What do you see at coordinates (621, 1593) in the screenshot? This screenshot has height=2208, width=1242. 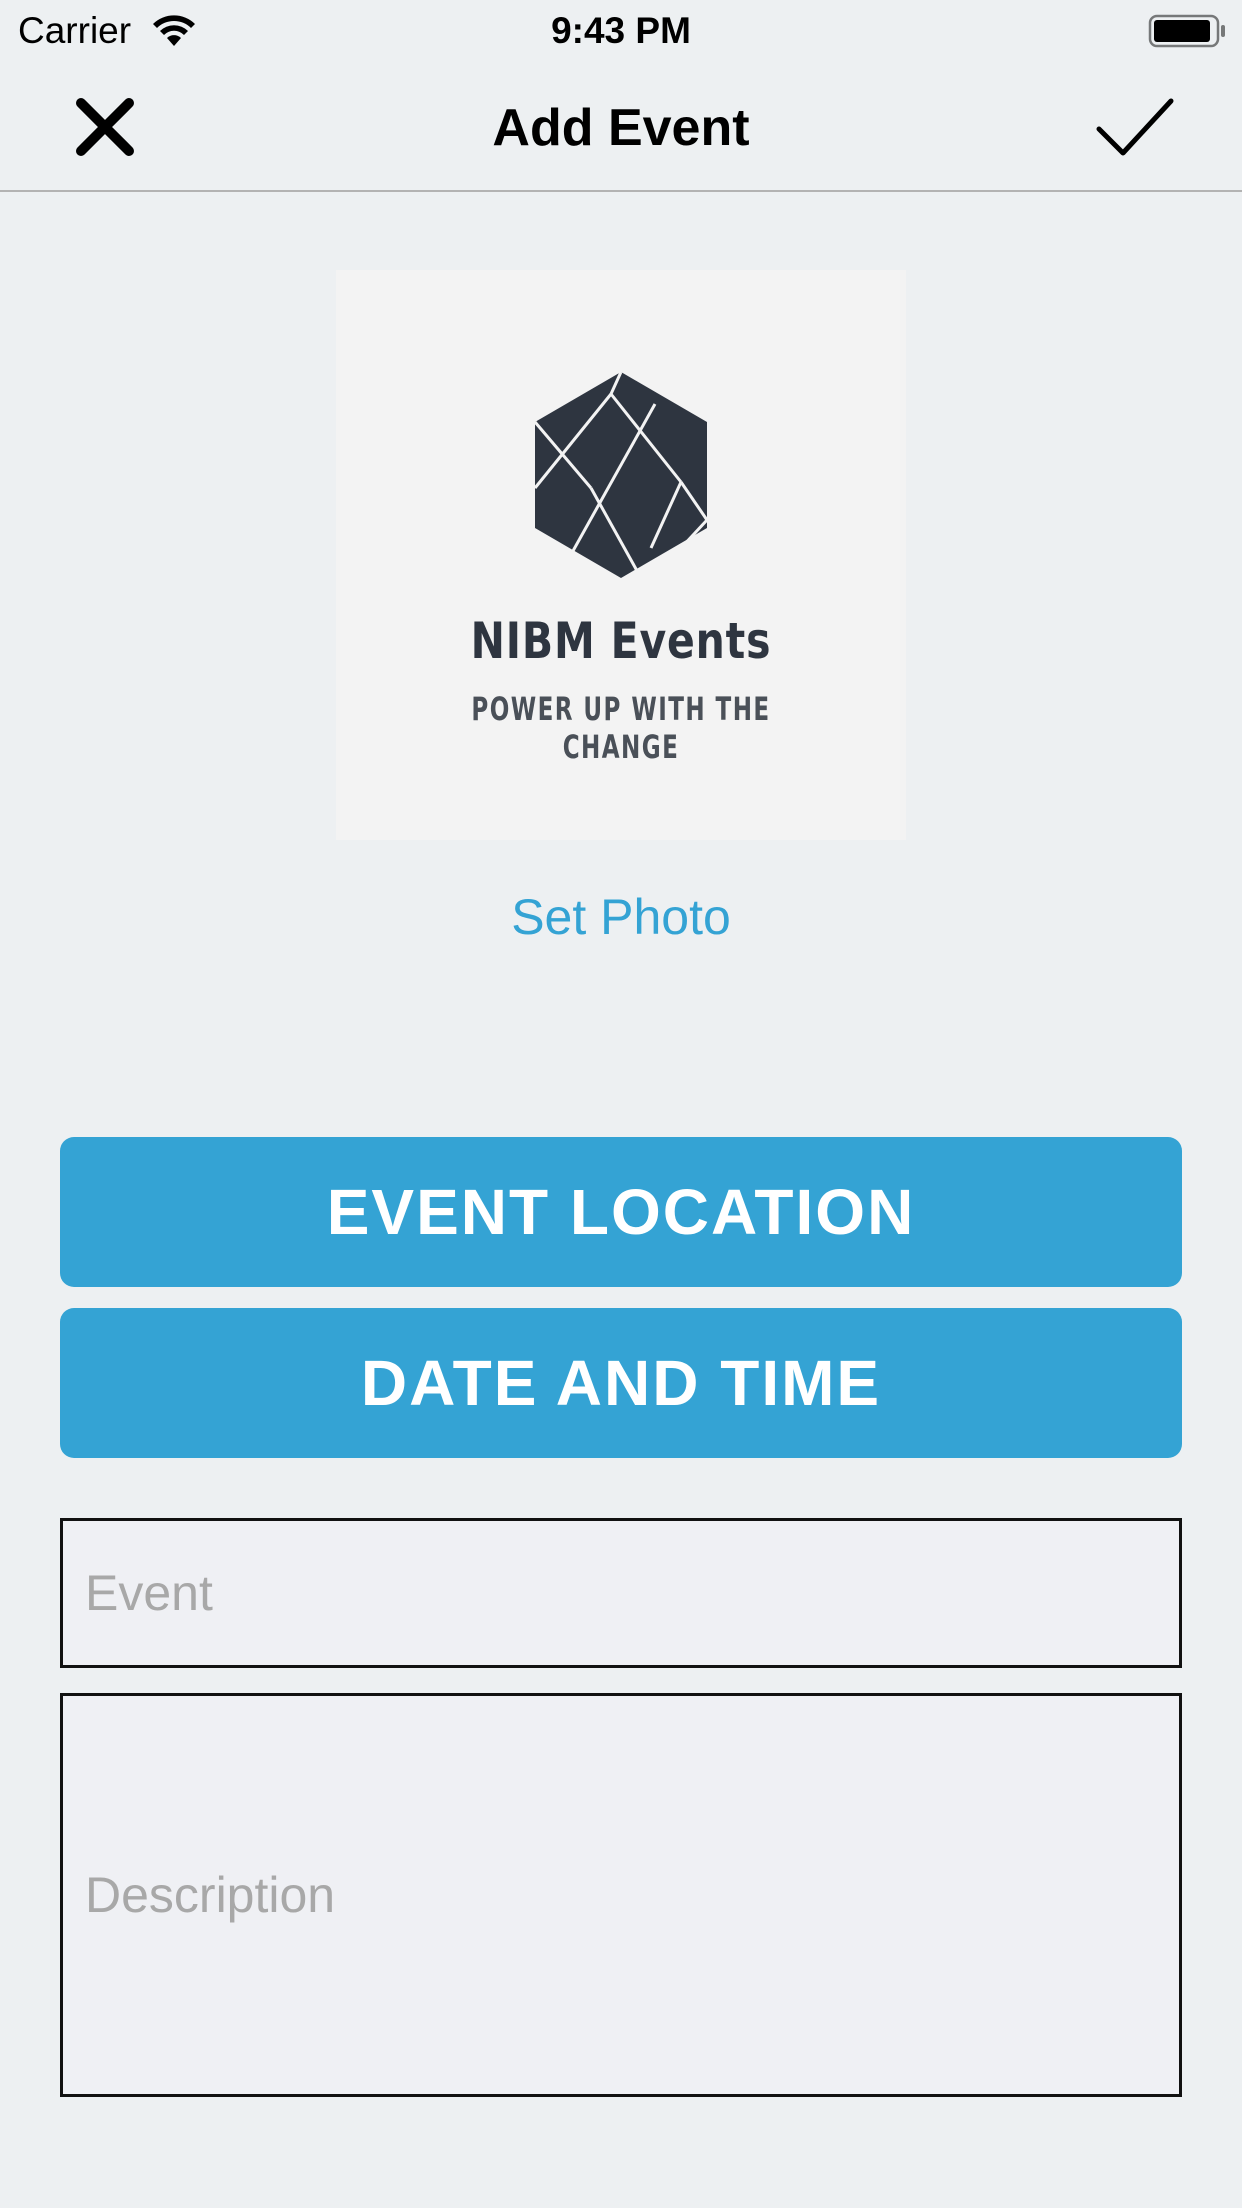 I see `event-name-field: Event` at bounding box center [621, 1593].